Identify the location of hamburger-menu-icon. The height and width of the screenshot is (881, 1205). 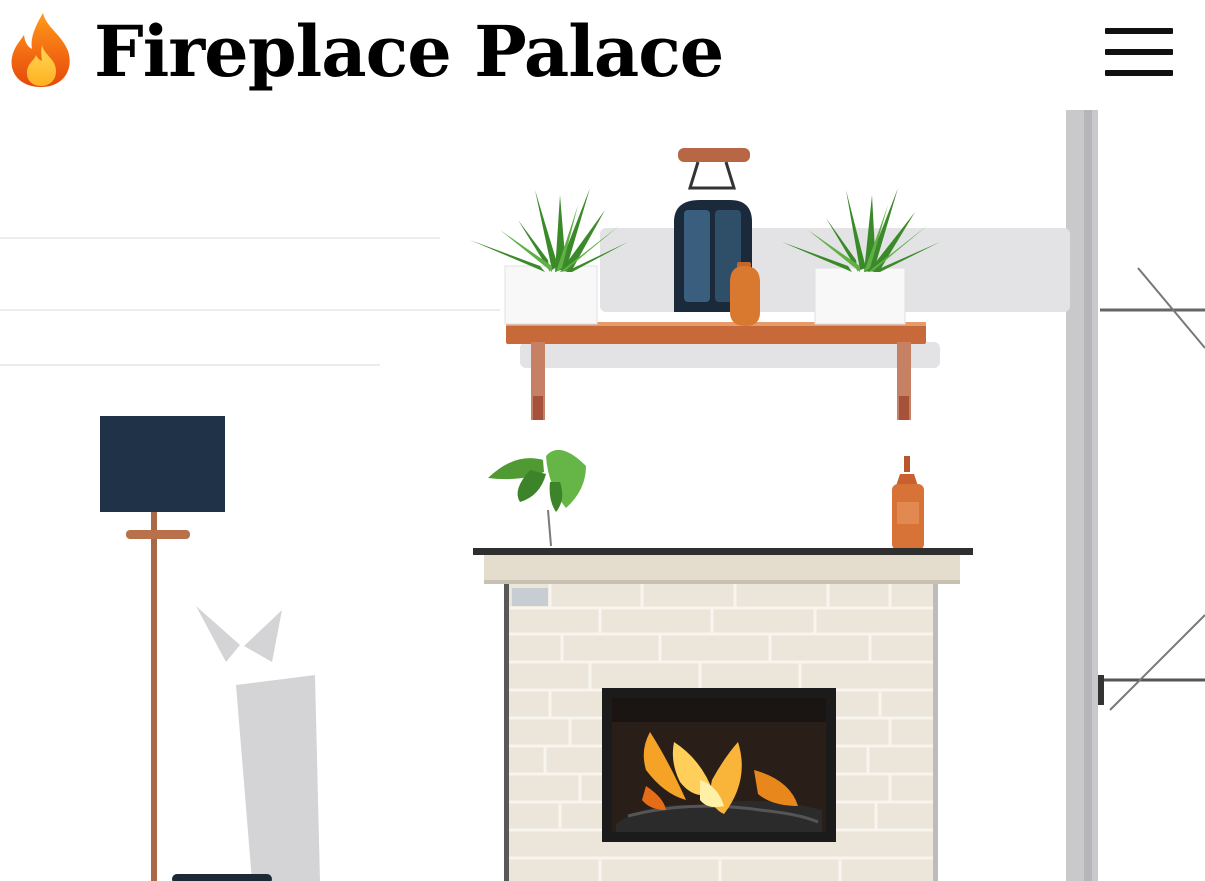
(1138, 56).